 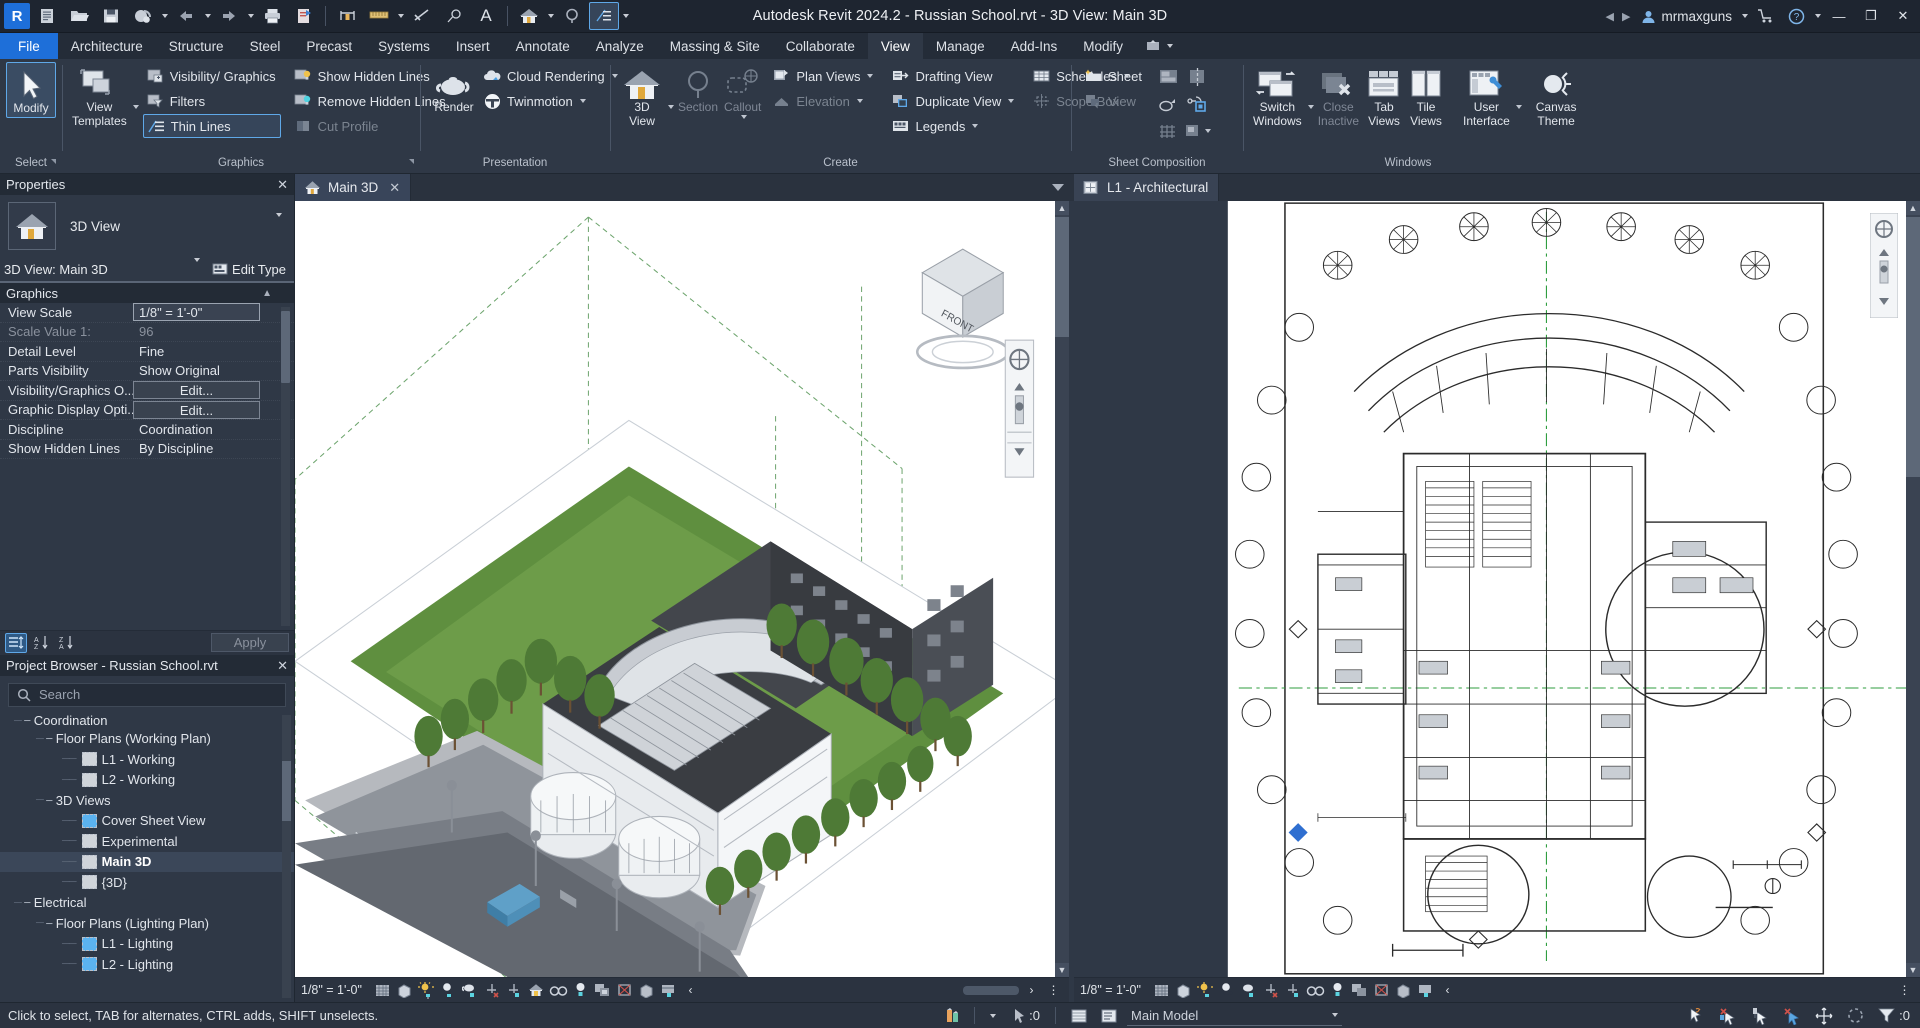 I want to click on default-3d-view-icon, so click(x=529, y=16).